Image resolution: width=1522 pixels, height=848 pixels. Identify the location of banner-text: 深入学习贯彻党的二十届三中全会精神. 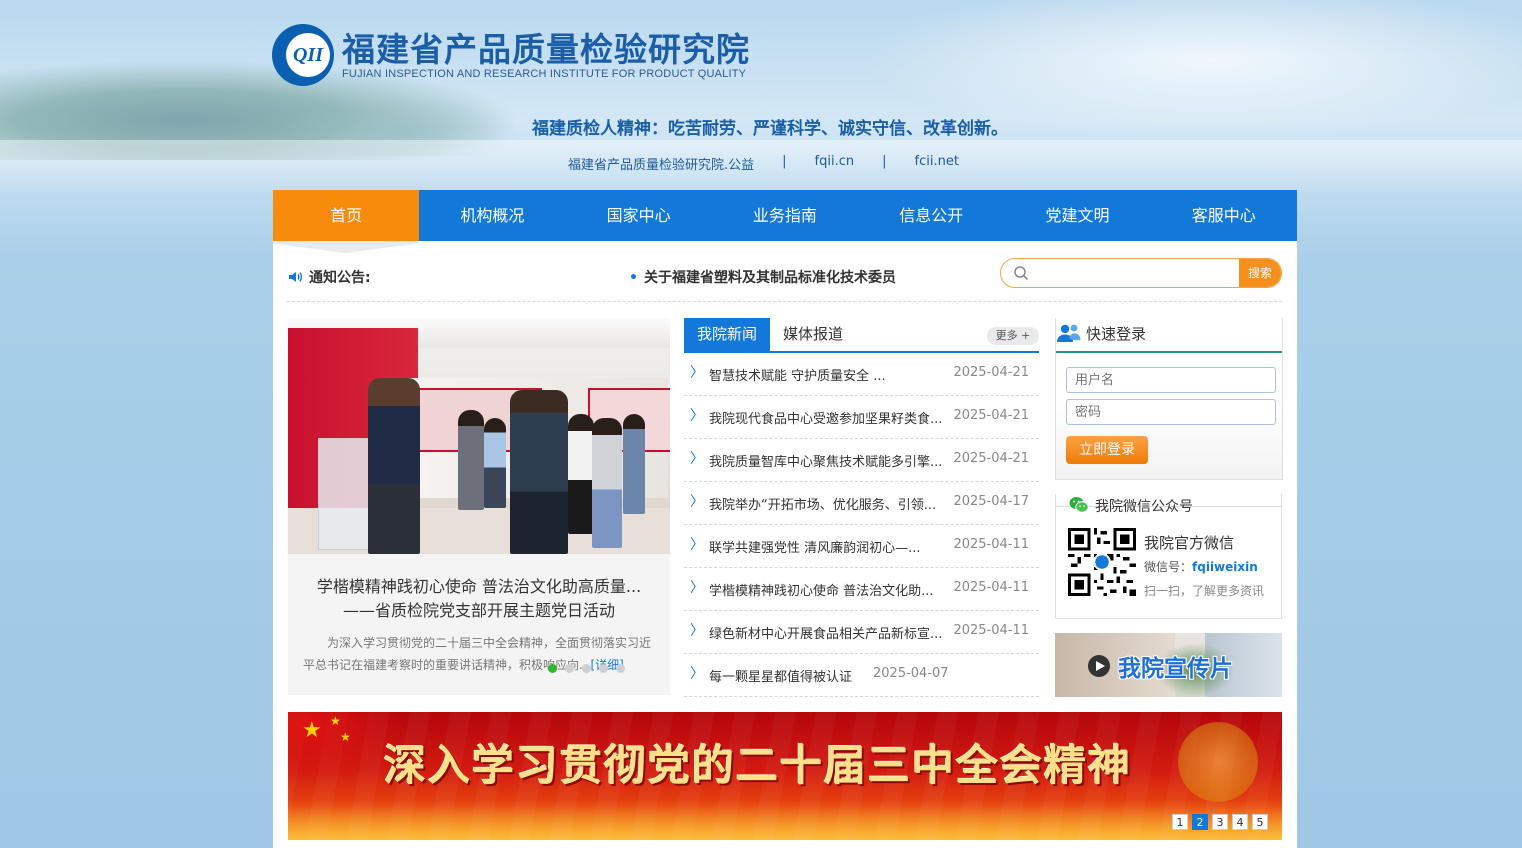
(758, 765).